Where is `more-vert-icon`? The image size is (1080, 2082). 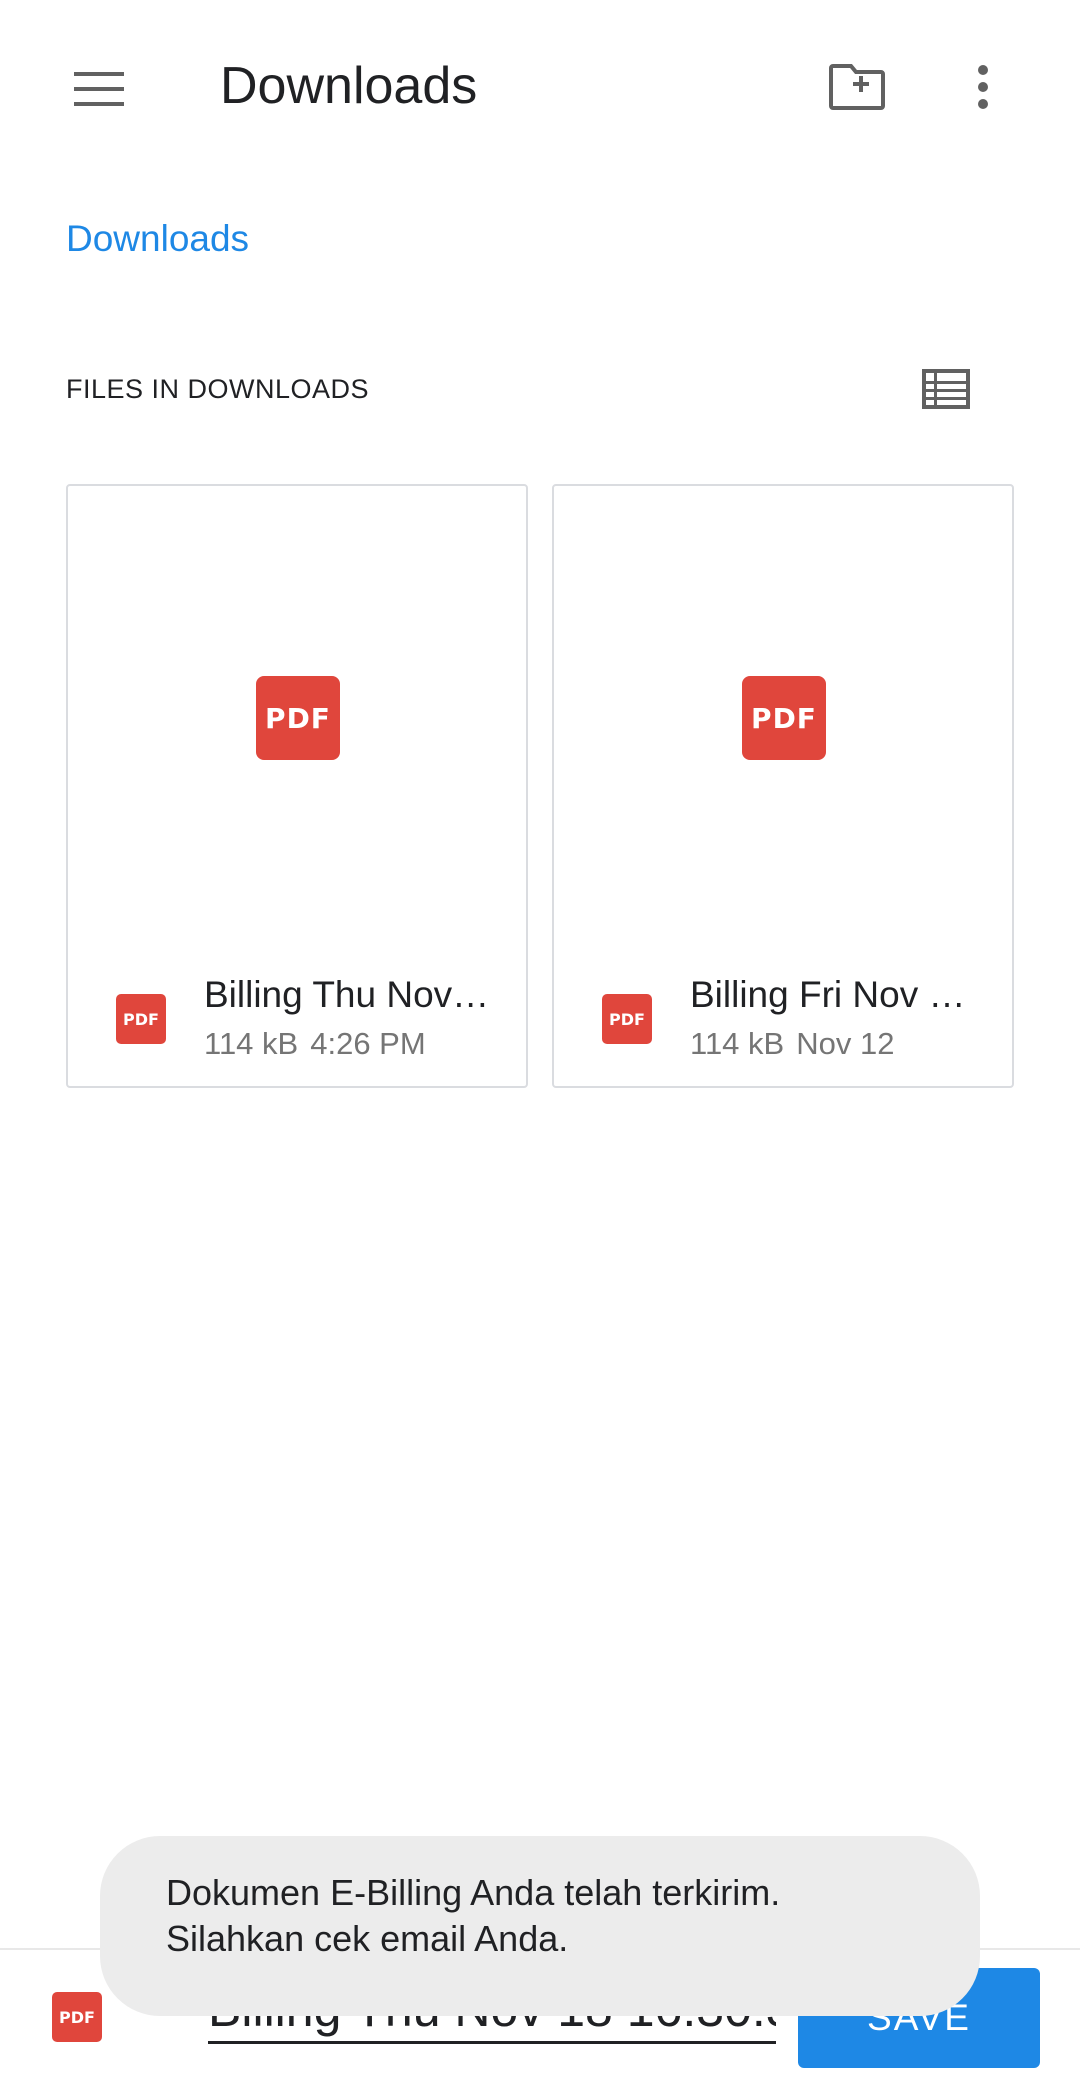
more-vert-icon is located at coordinates (983, 87).